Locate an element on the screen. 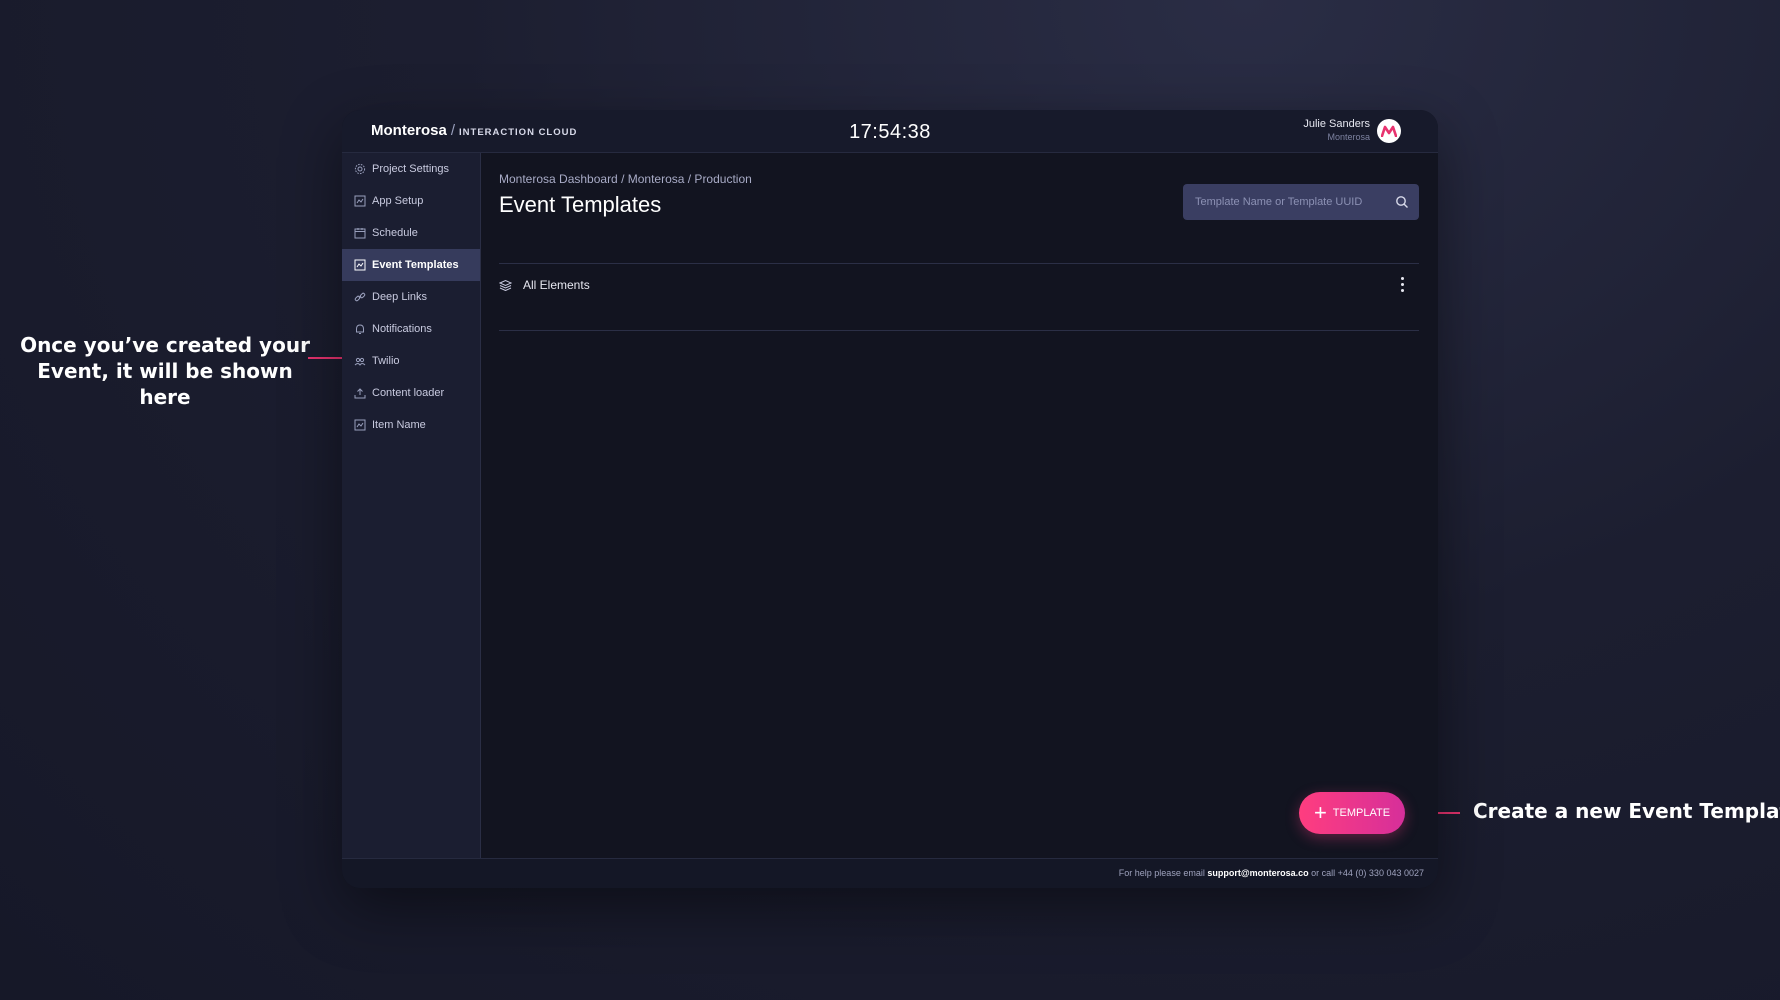 The height and width of the screenshot is (1000, 1780). elements-divider is located at coordinates (959, 330).